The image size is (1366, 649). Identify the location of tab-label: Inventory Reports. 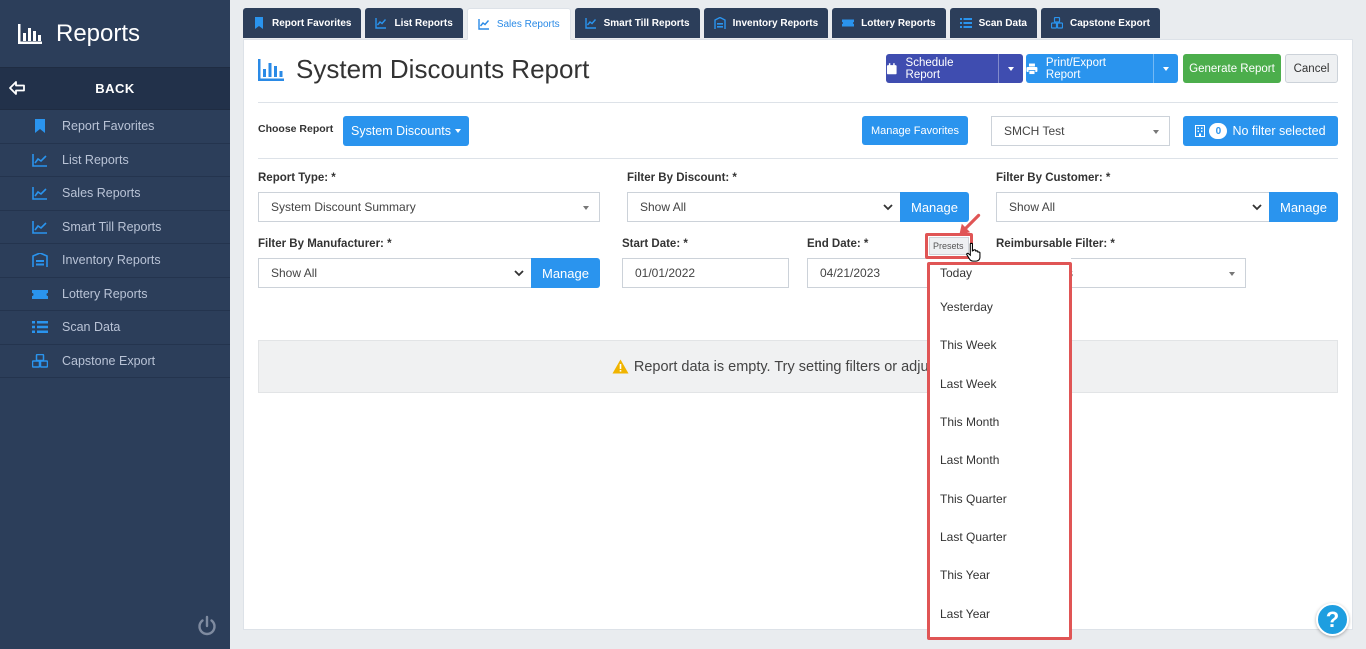
(775, 23).